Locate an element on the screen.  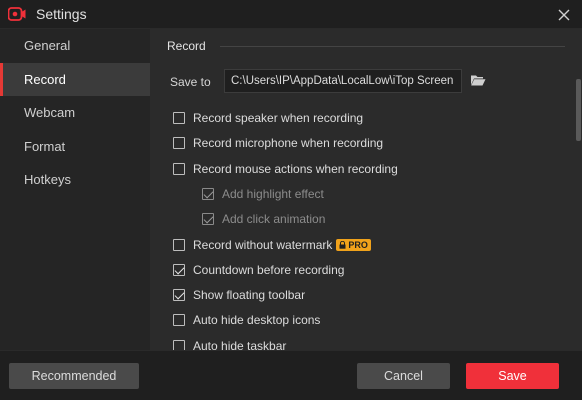
option-row: Auto hide taskbar is located at coordinates (229, 343).